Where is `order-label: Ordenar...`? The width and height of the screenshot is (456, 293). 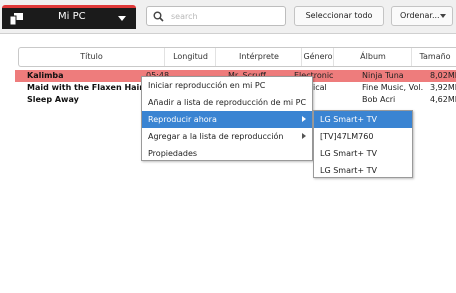 order-label: Ordenar... is located at coordinates (420, 15).